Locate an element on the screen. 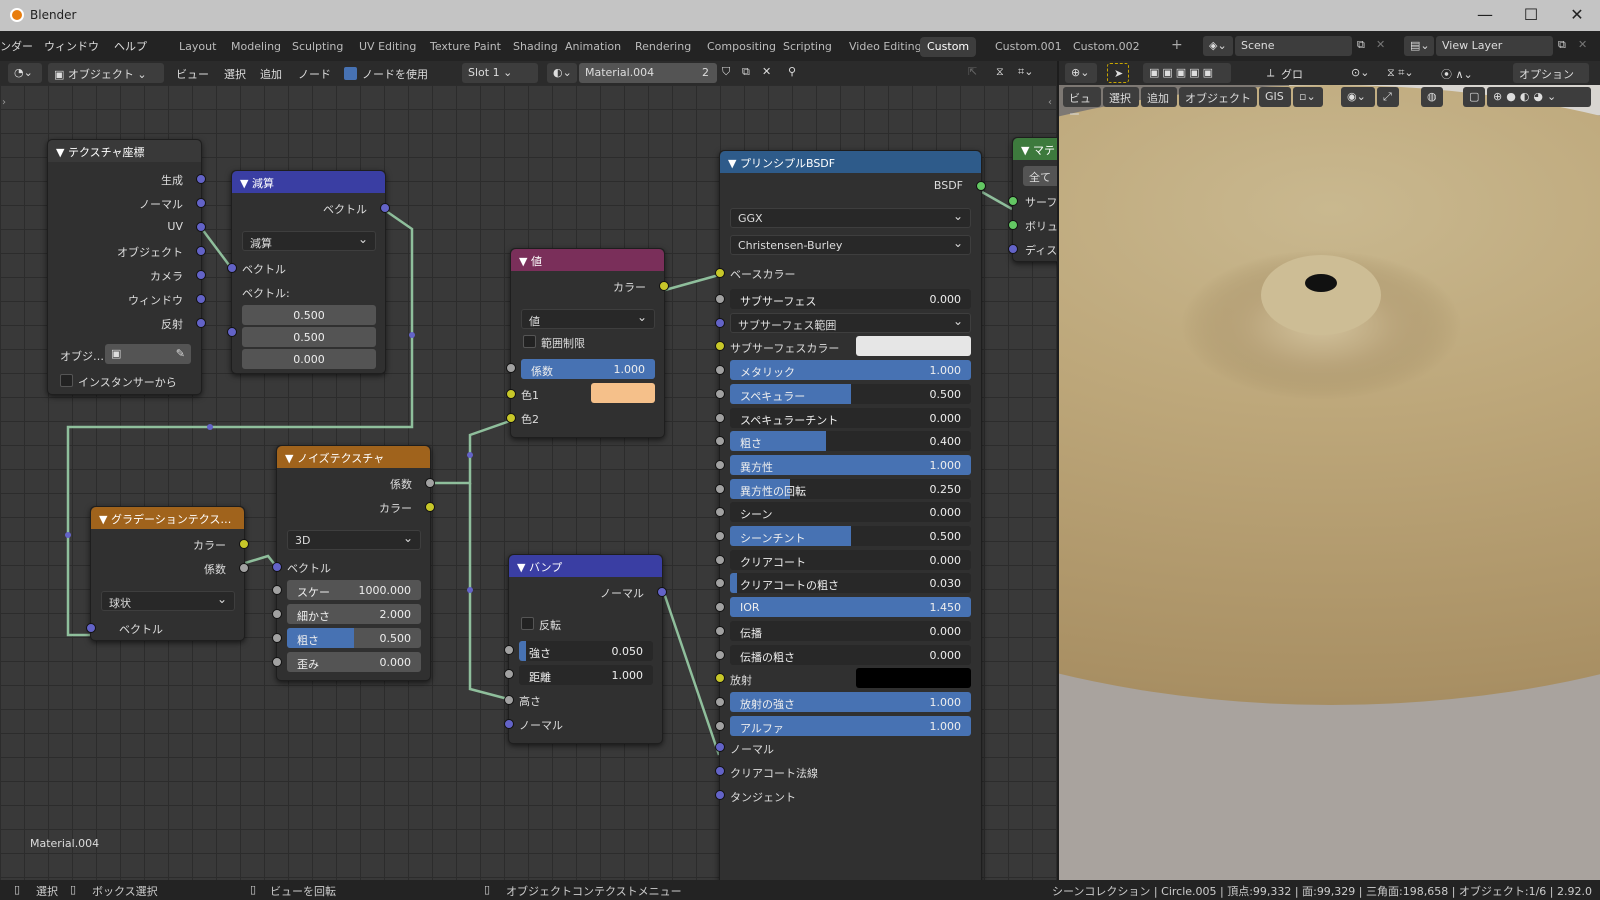  node-header: ▼ 値 is located at coordinates (587, 260).